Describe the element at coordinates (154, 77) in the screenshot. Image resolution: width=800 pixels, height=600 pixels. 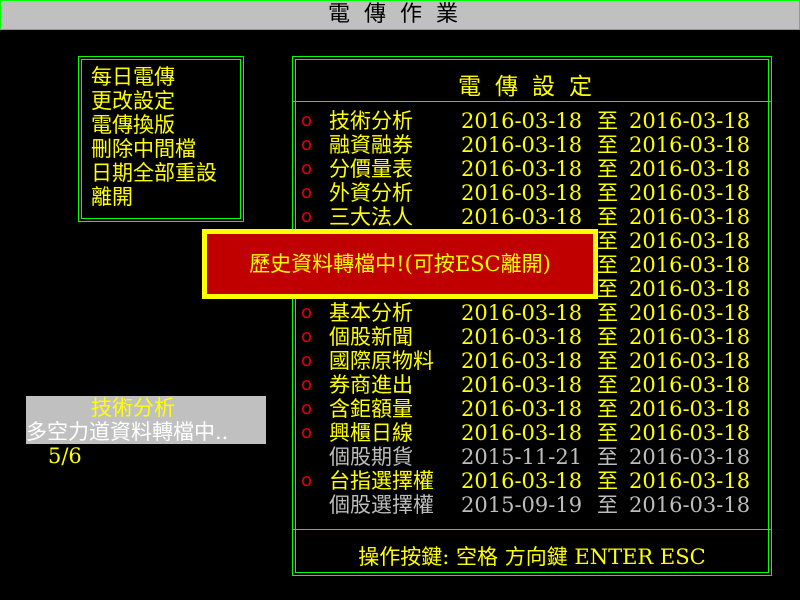
I see `menu-item-daily-download: 每日電傳` at that location.